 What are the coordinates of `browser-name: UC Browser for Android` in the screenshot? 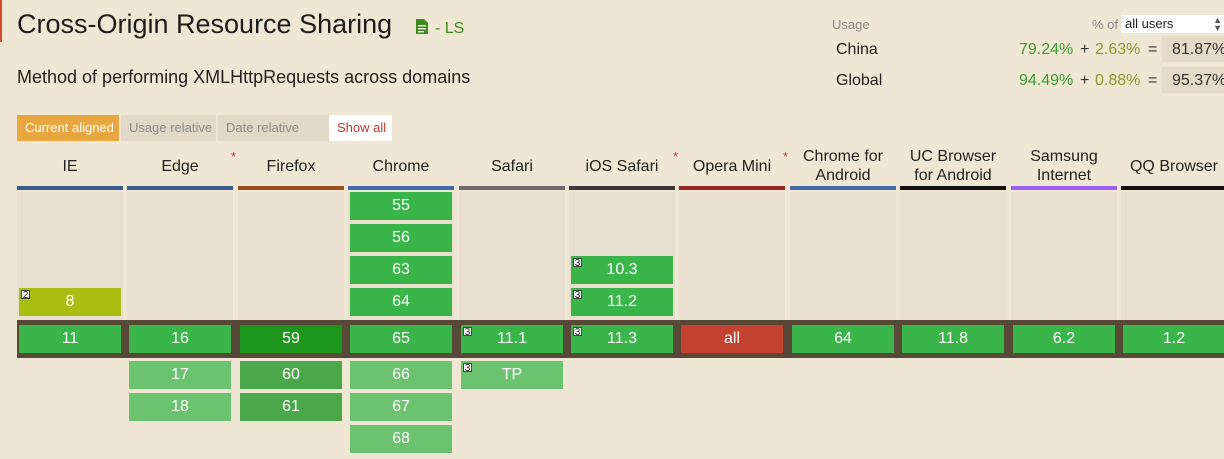 It's located at (953, 166).